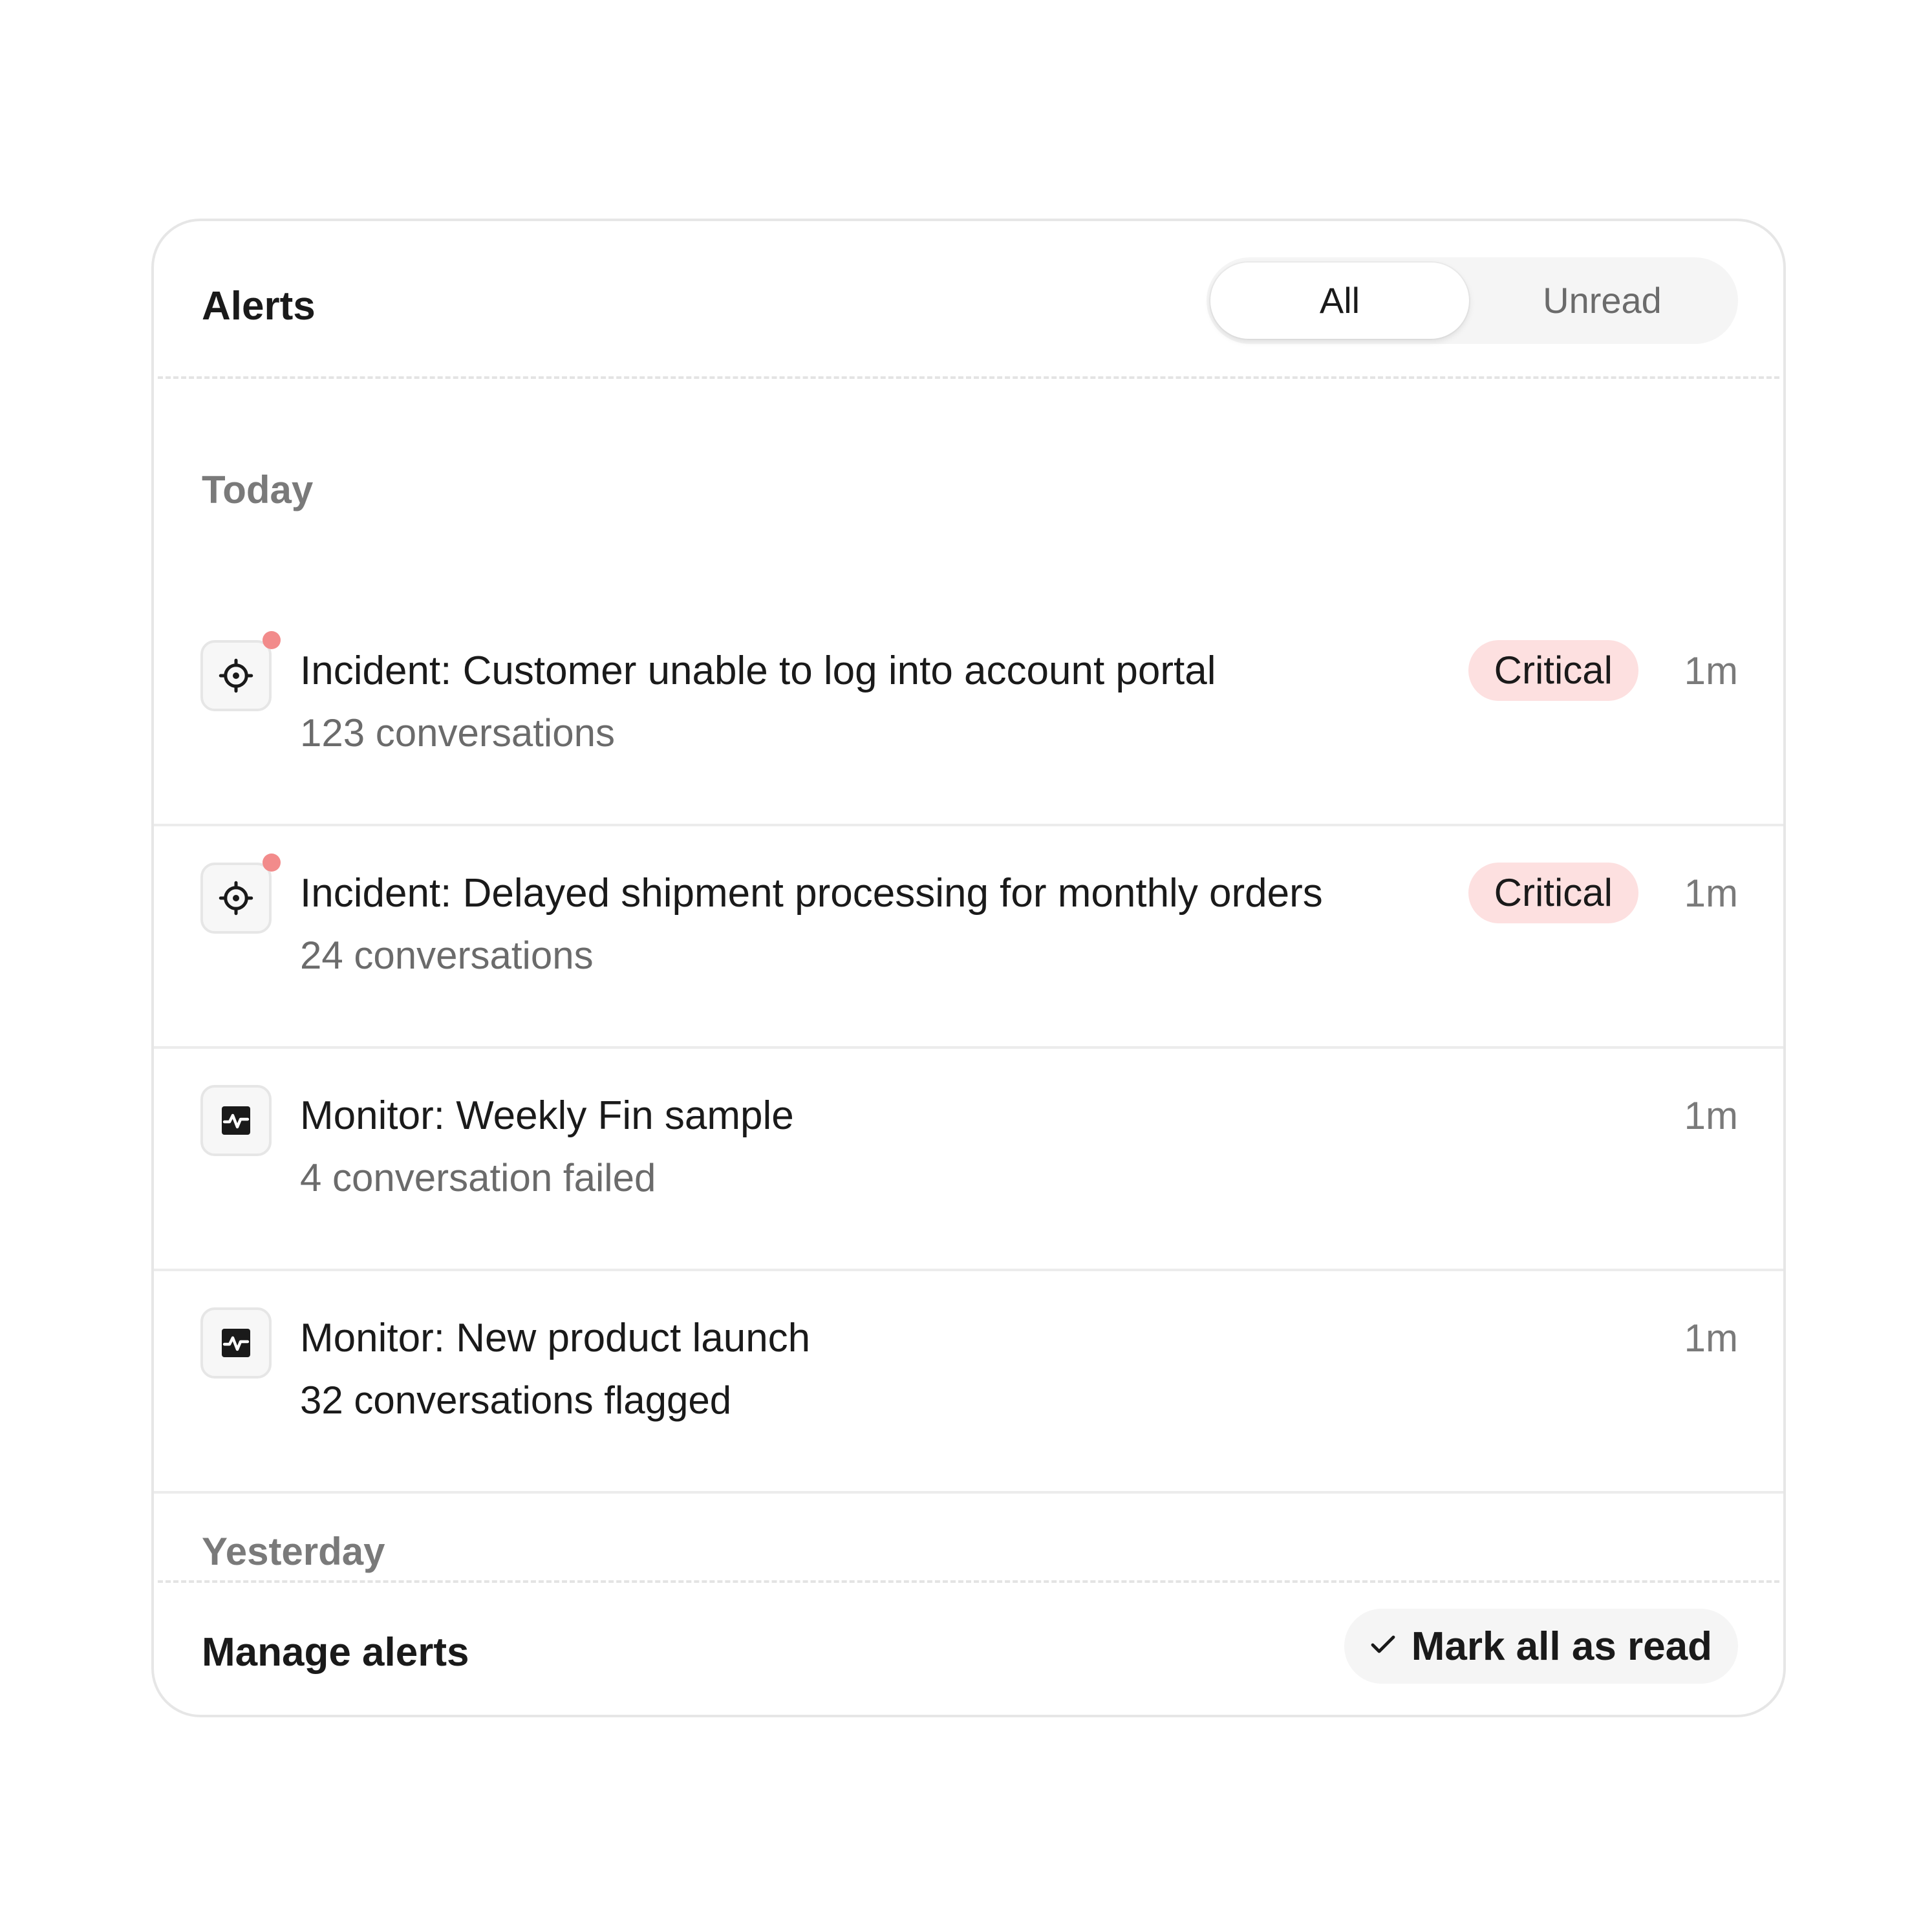 The width and height of the screenshot is (1932, 1932). What do you see at coordinates (457, 733) in the screenshot?
I see `alert-subtitle: 123 conversations` at bounding box center [457, 733].